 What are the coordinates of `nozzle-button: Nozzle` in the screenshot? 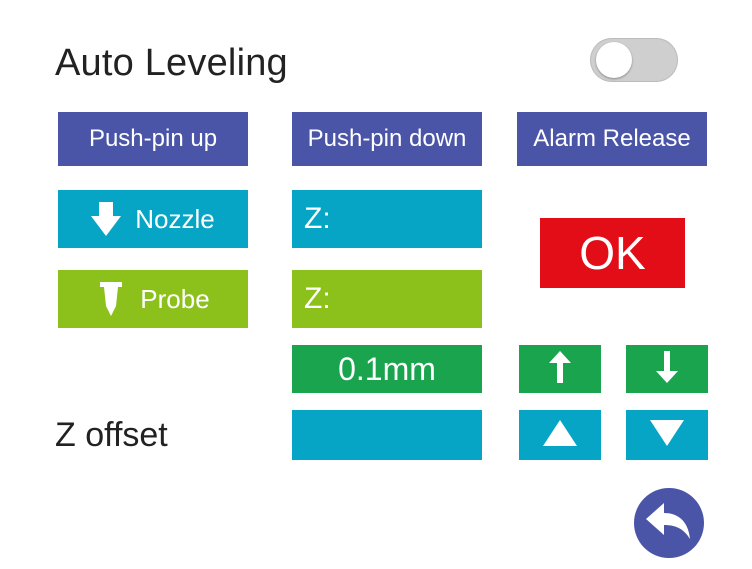 It's located at (153, 219).